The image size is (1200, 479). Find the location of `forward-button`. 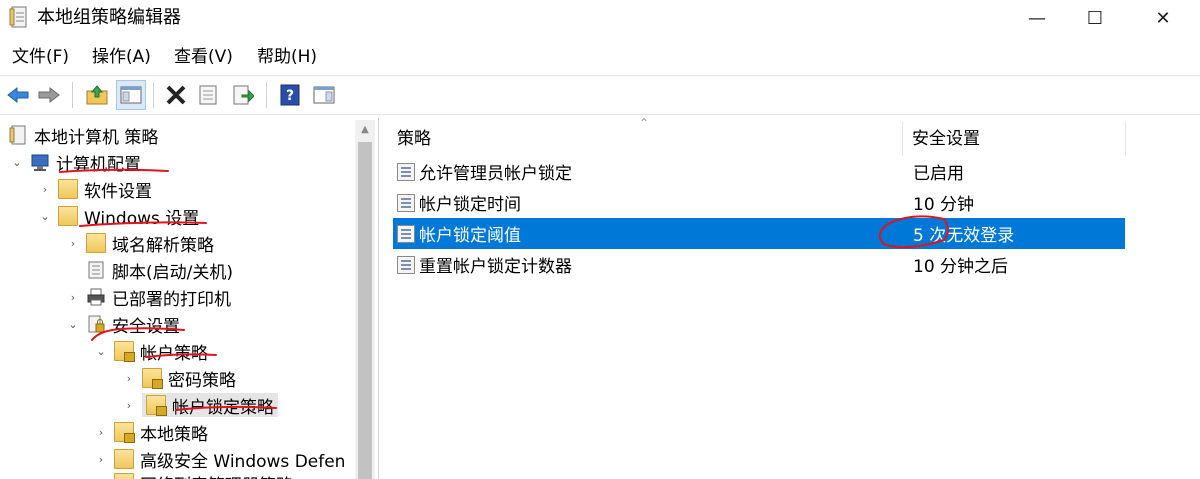

forward-button is located at coordinates (49, 95).